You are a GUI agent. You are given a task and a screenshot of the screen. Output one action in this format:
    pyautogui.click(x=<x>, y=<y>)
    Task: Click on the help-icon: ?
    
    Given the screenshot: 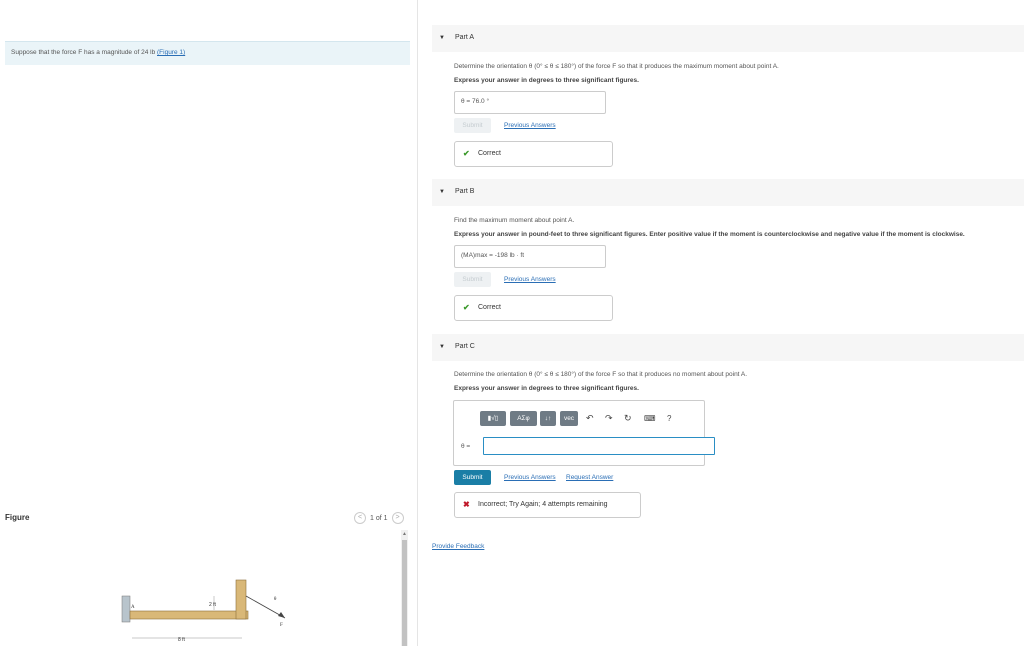 What is the action you would take?
    pyautogui.click(x=669, y=418)
    